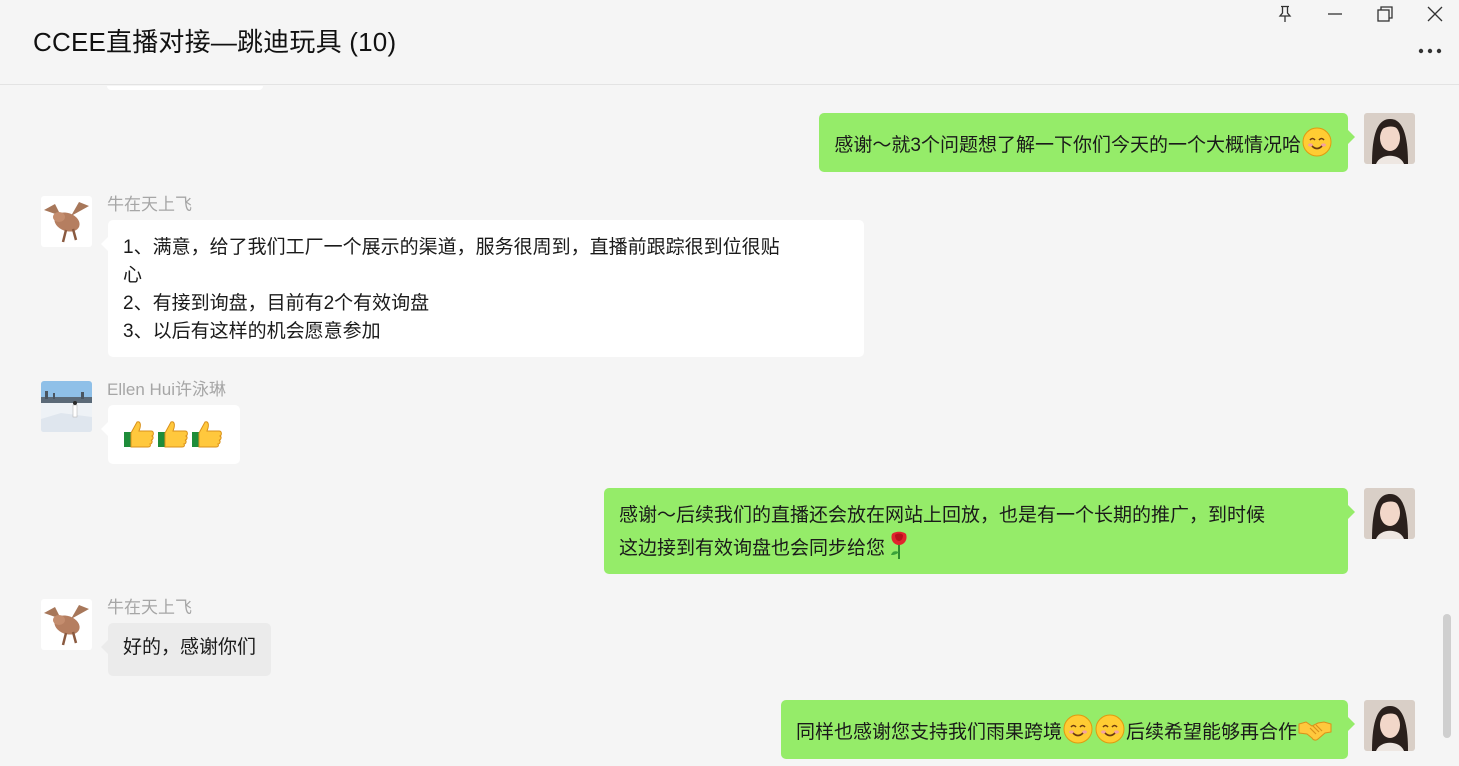  What do you see at coordinates (133, 275) in the screenshot?
I see `message-text-line: 心` at bounding box center [133, 275].